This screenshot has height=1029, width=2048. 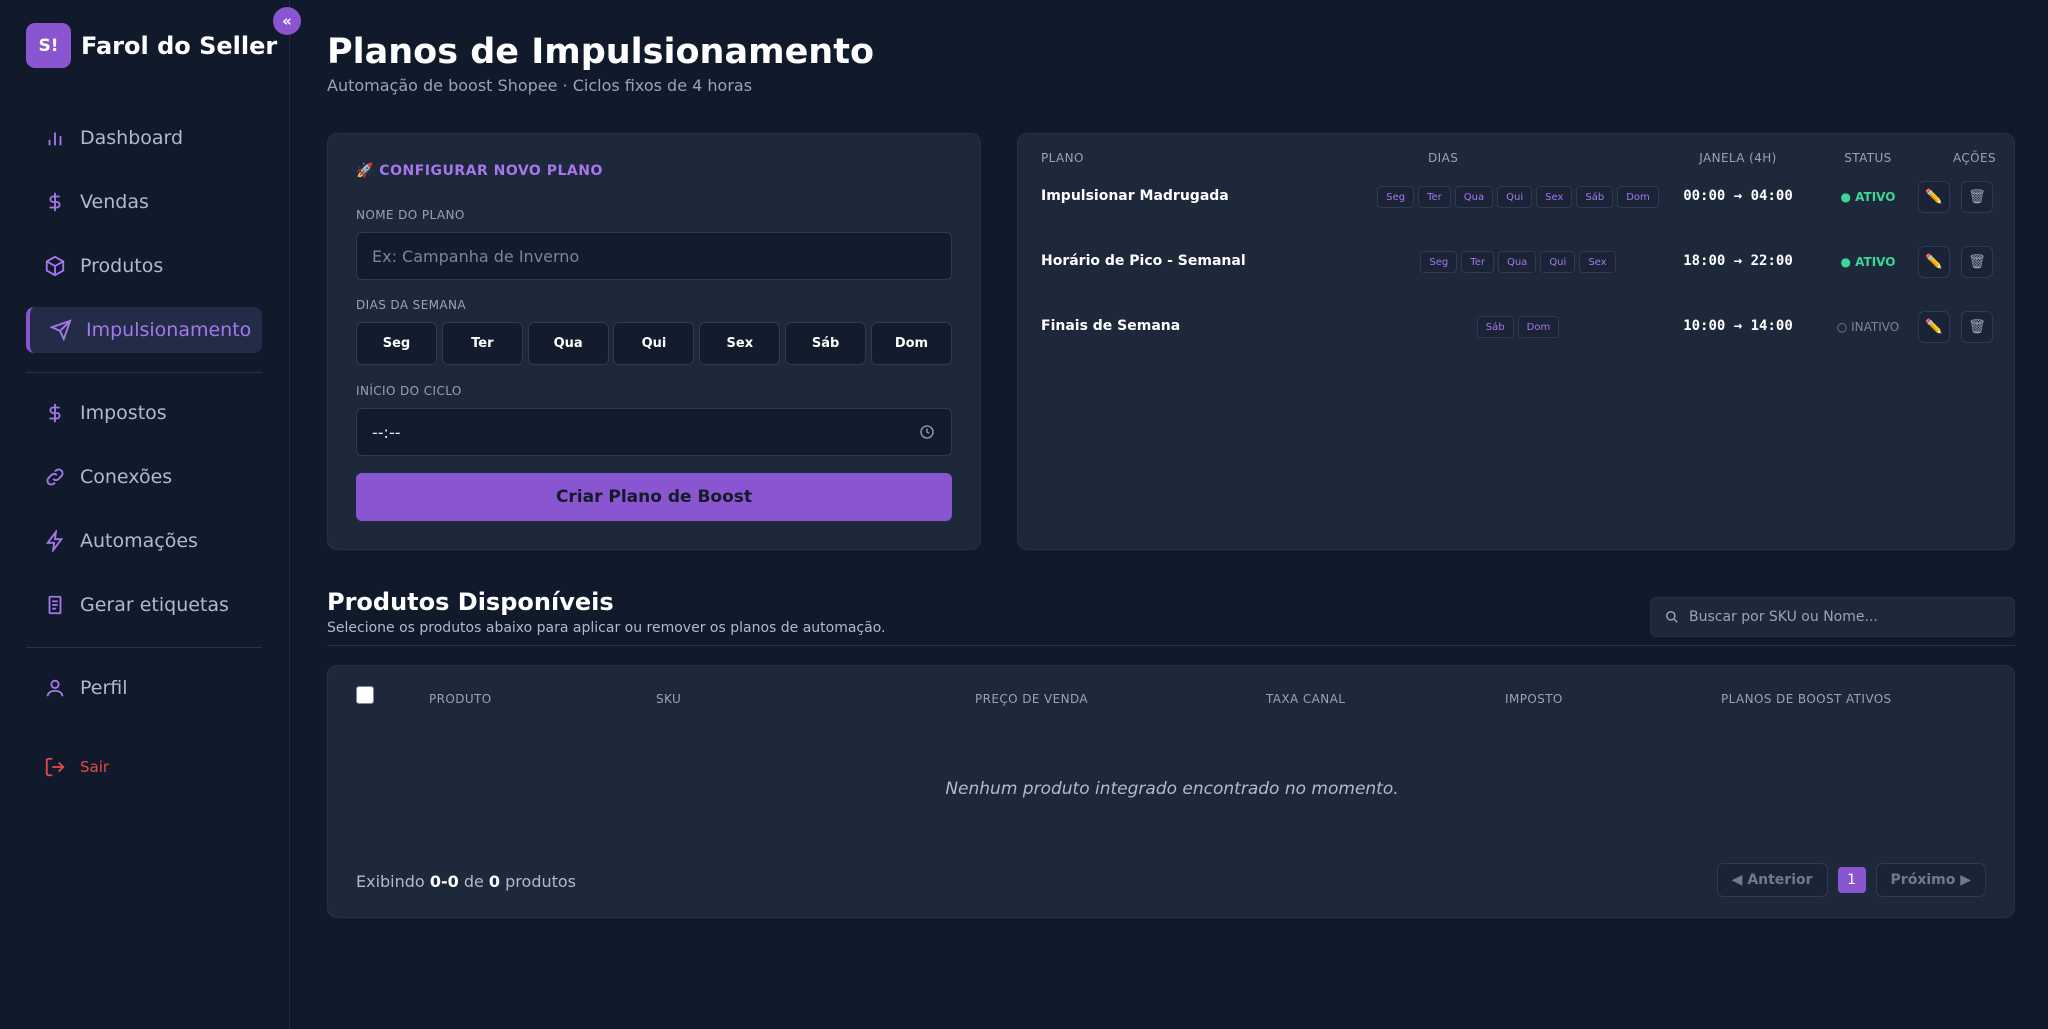 What do you see at coordinates (654, 497) in the screenshot?
I see `create-plan-button: Criar Plano de Boost` at bounding box center [654, 497].